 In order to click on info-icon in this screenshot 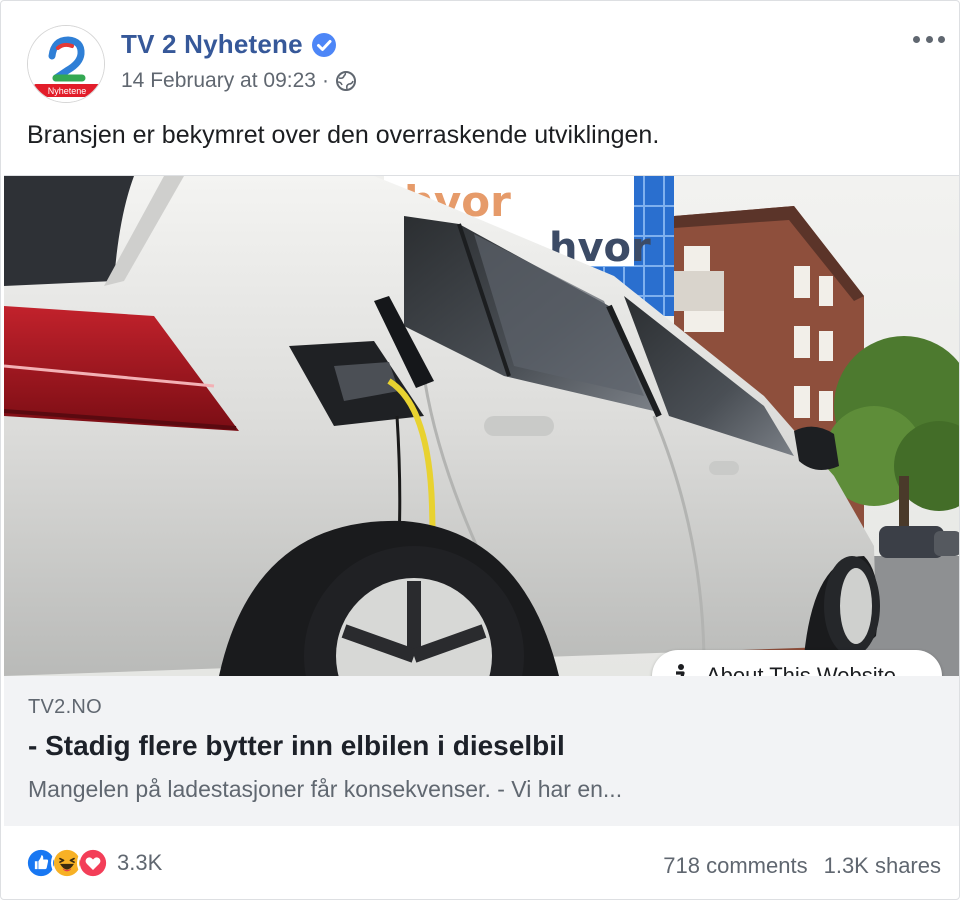, I will do `click(680, 670)`.